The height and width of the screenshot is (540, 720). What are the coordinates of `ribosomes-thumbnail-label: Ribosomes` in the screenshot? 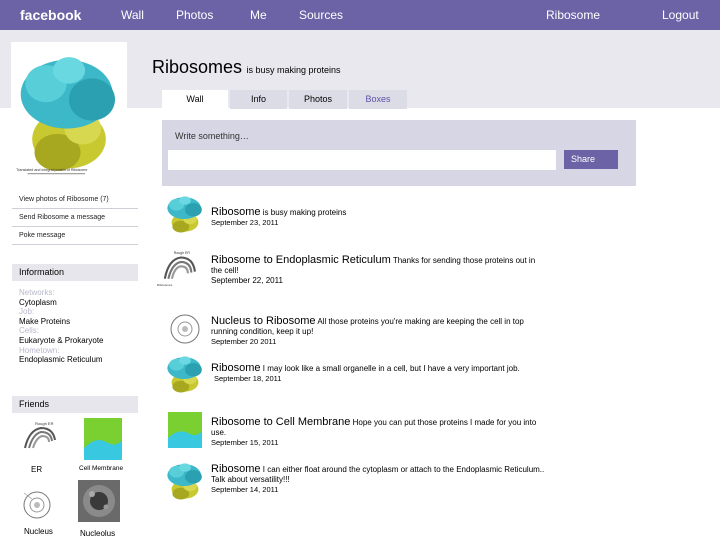 It's located at (165, 285).